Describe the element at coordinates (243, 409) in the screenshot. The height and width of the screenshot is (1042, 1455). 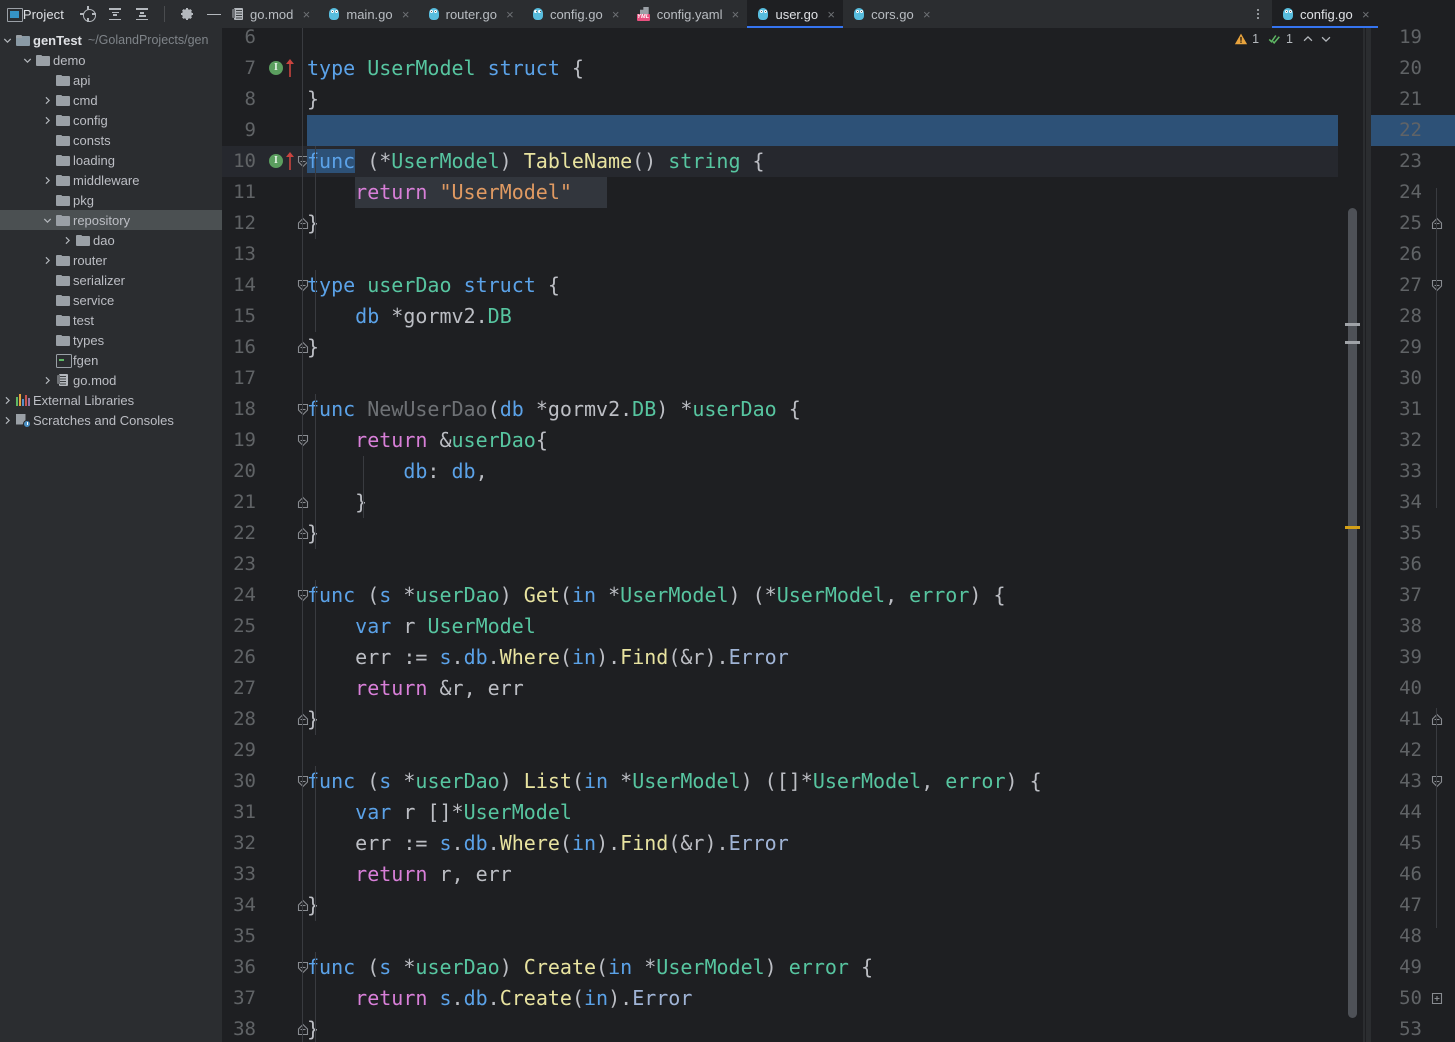
I see `line-number: 18` at that location.